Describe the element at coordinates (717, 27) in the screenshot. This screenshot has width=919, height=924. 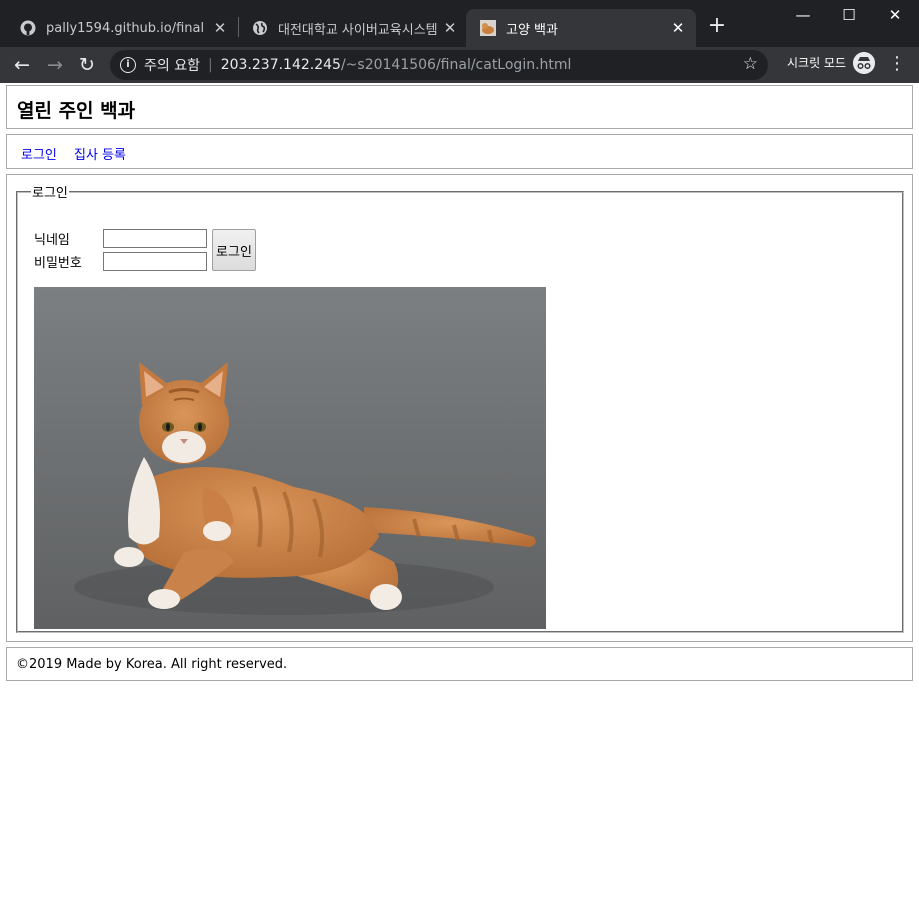
I see `new-tab-button: +` at that location.